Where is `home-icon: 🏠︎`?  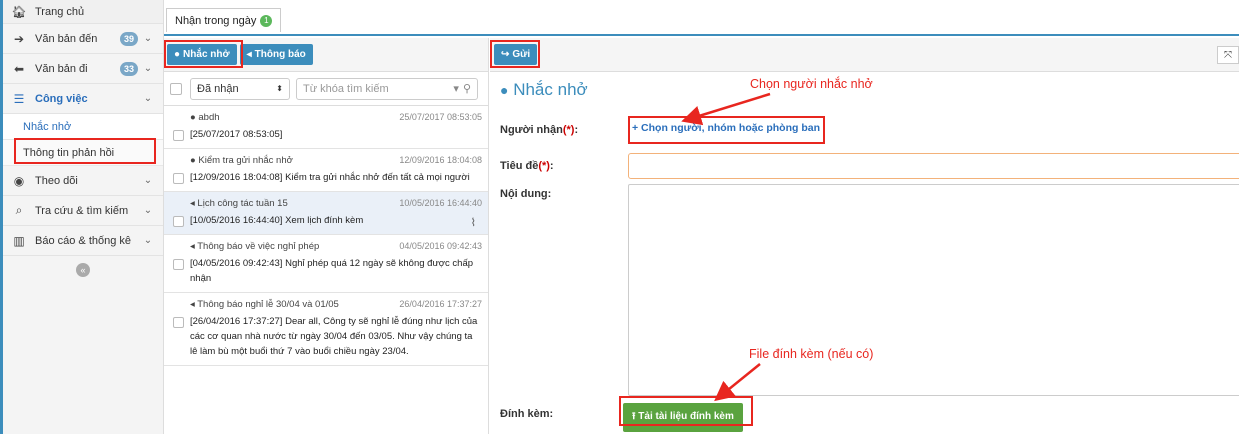
home-icon: 🏠︎ is located at coordinates (19, 11).